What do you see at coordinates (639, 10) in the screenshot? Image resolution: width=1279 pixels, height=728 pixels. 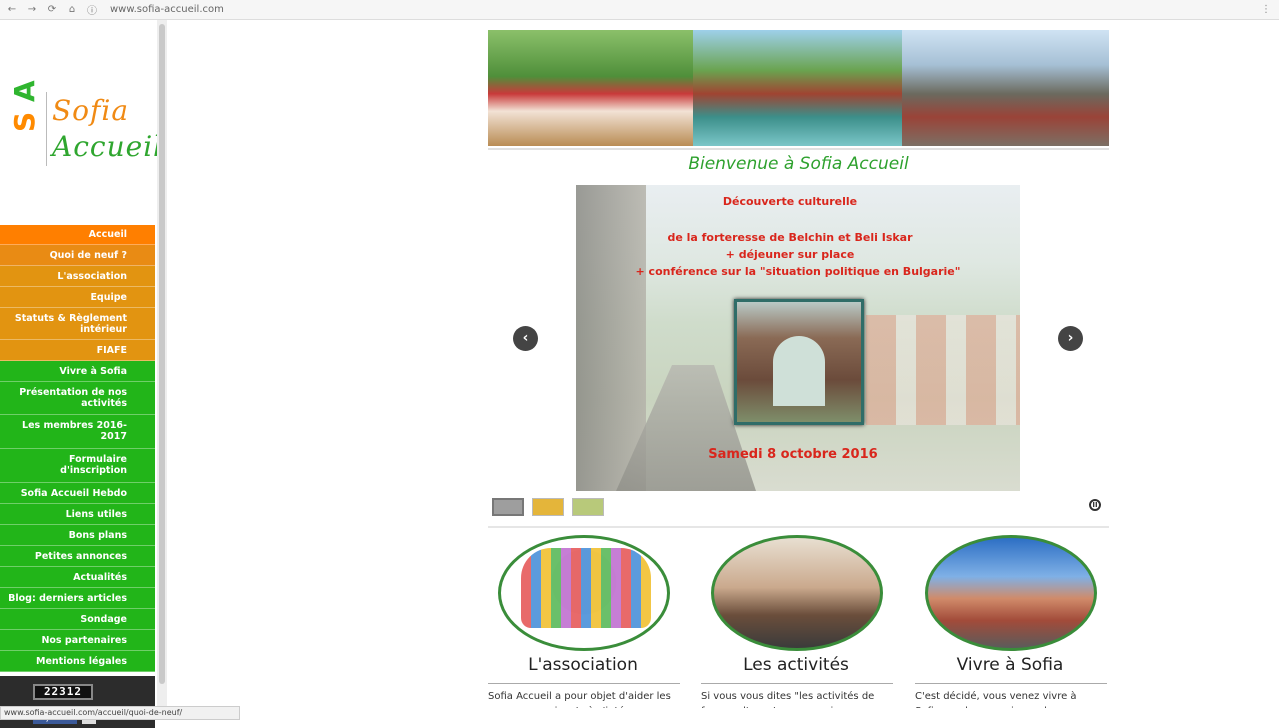 I see `browser-toolbar: ← → ⟳ ⌂ ⓘ www.sofia-accueil.com ⋮` at bounding box center [639, 10].